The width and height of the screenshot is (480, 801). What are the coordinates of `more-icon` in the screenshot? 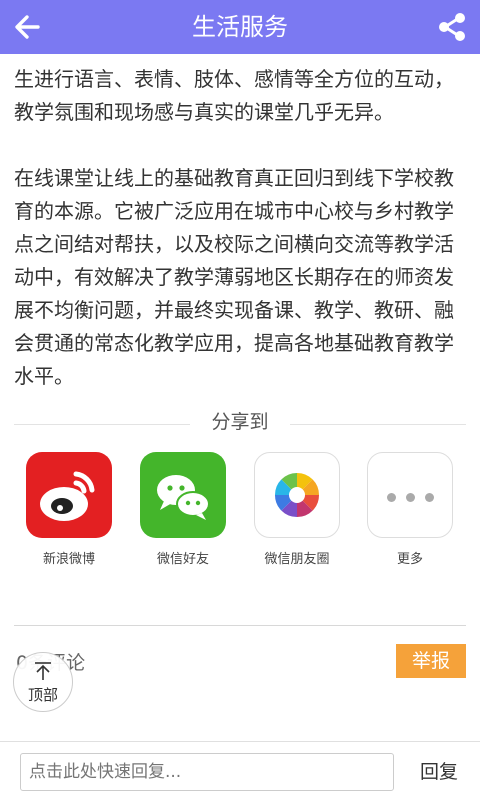 It's located at (410, 495).